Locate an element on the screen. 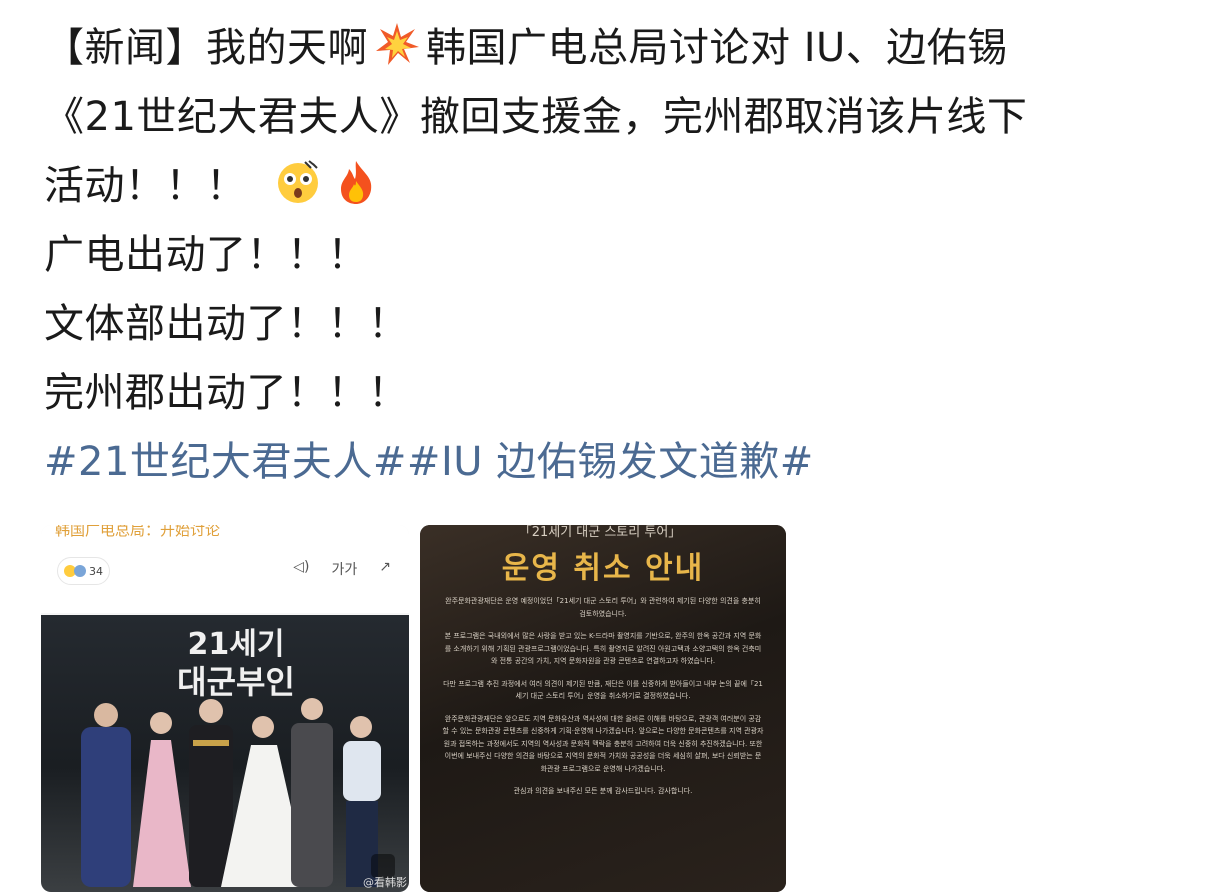 This screenshot has height=892, width=1206. notice-paragraph: 관심과 의견을 보내주신 모든 분께 감사드립니다. 감사합니다. is located at coordinates (603, 791).